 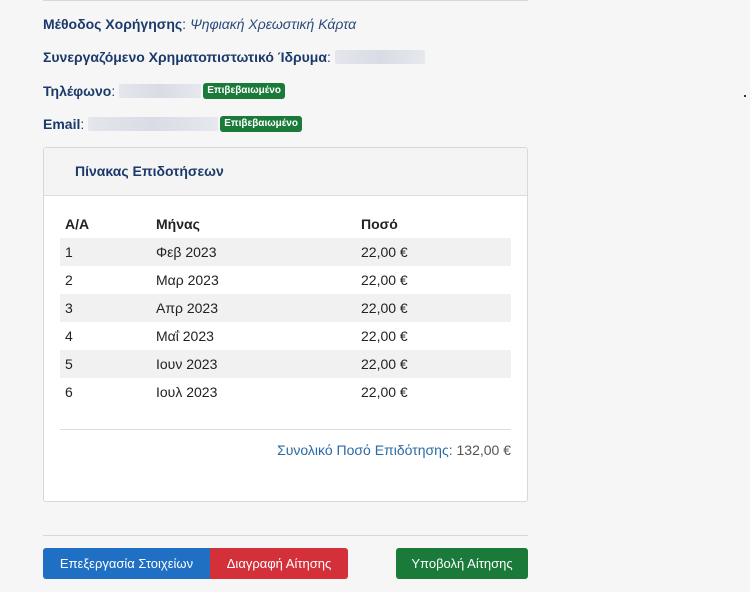 I want to click on phone-verified-badge: Επιβεβαιωμένο, so click(x=244, y=91).